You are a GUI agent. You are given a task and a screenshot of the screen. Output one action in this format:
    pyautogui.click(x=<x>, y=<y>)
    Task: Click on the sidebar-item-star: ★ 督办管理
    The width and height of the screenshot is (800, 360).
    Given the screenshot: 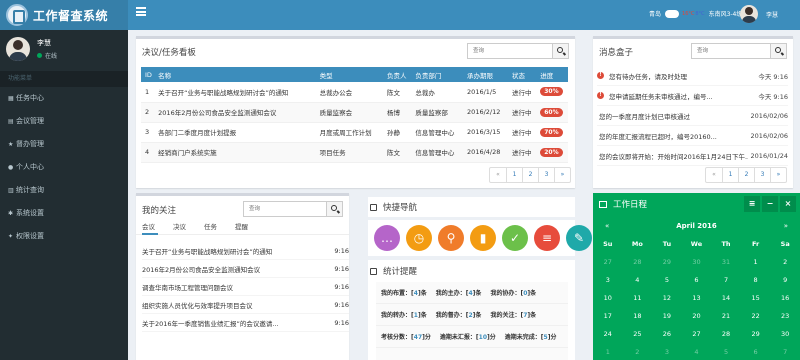 What is the action you would take?
    pyautogui.click(x=64, y=144)
    